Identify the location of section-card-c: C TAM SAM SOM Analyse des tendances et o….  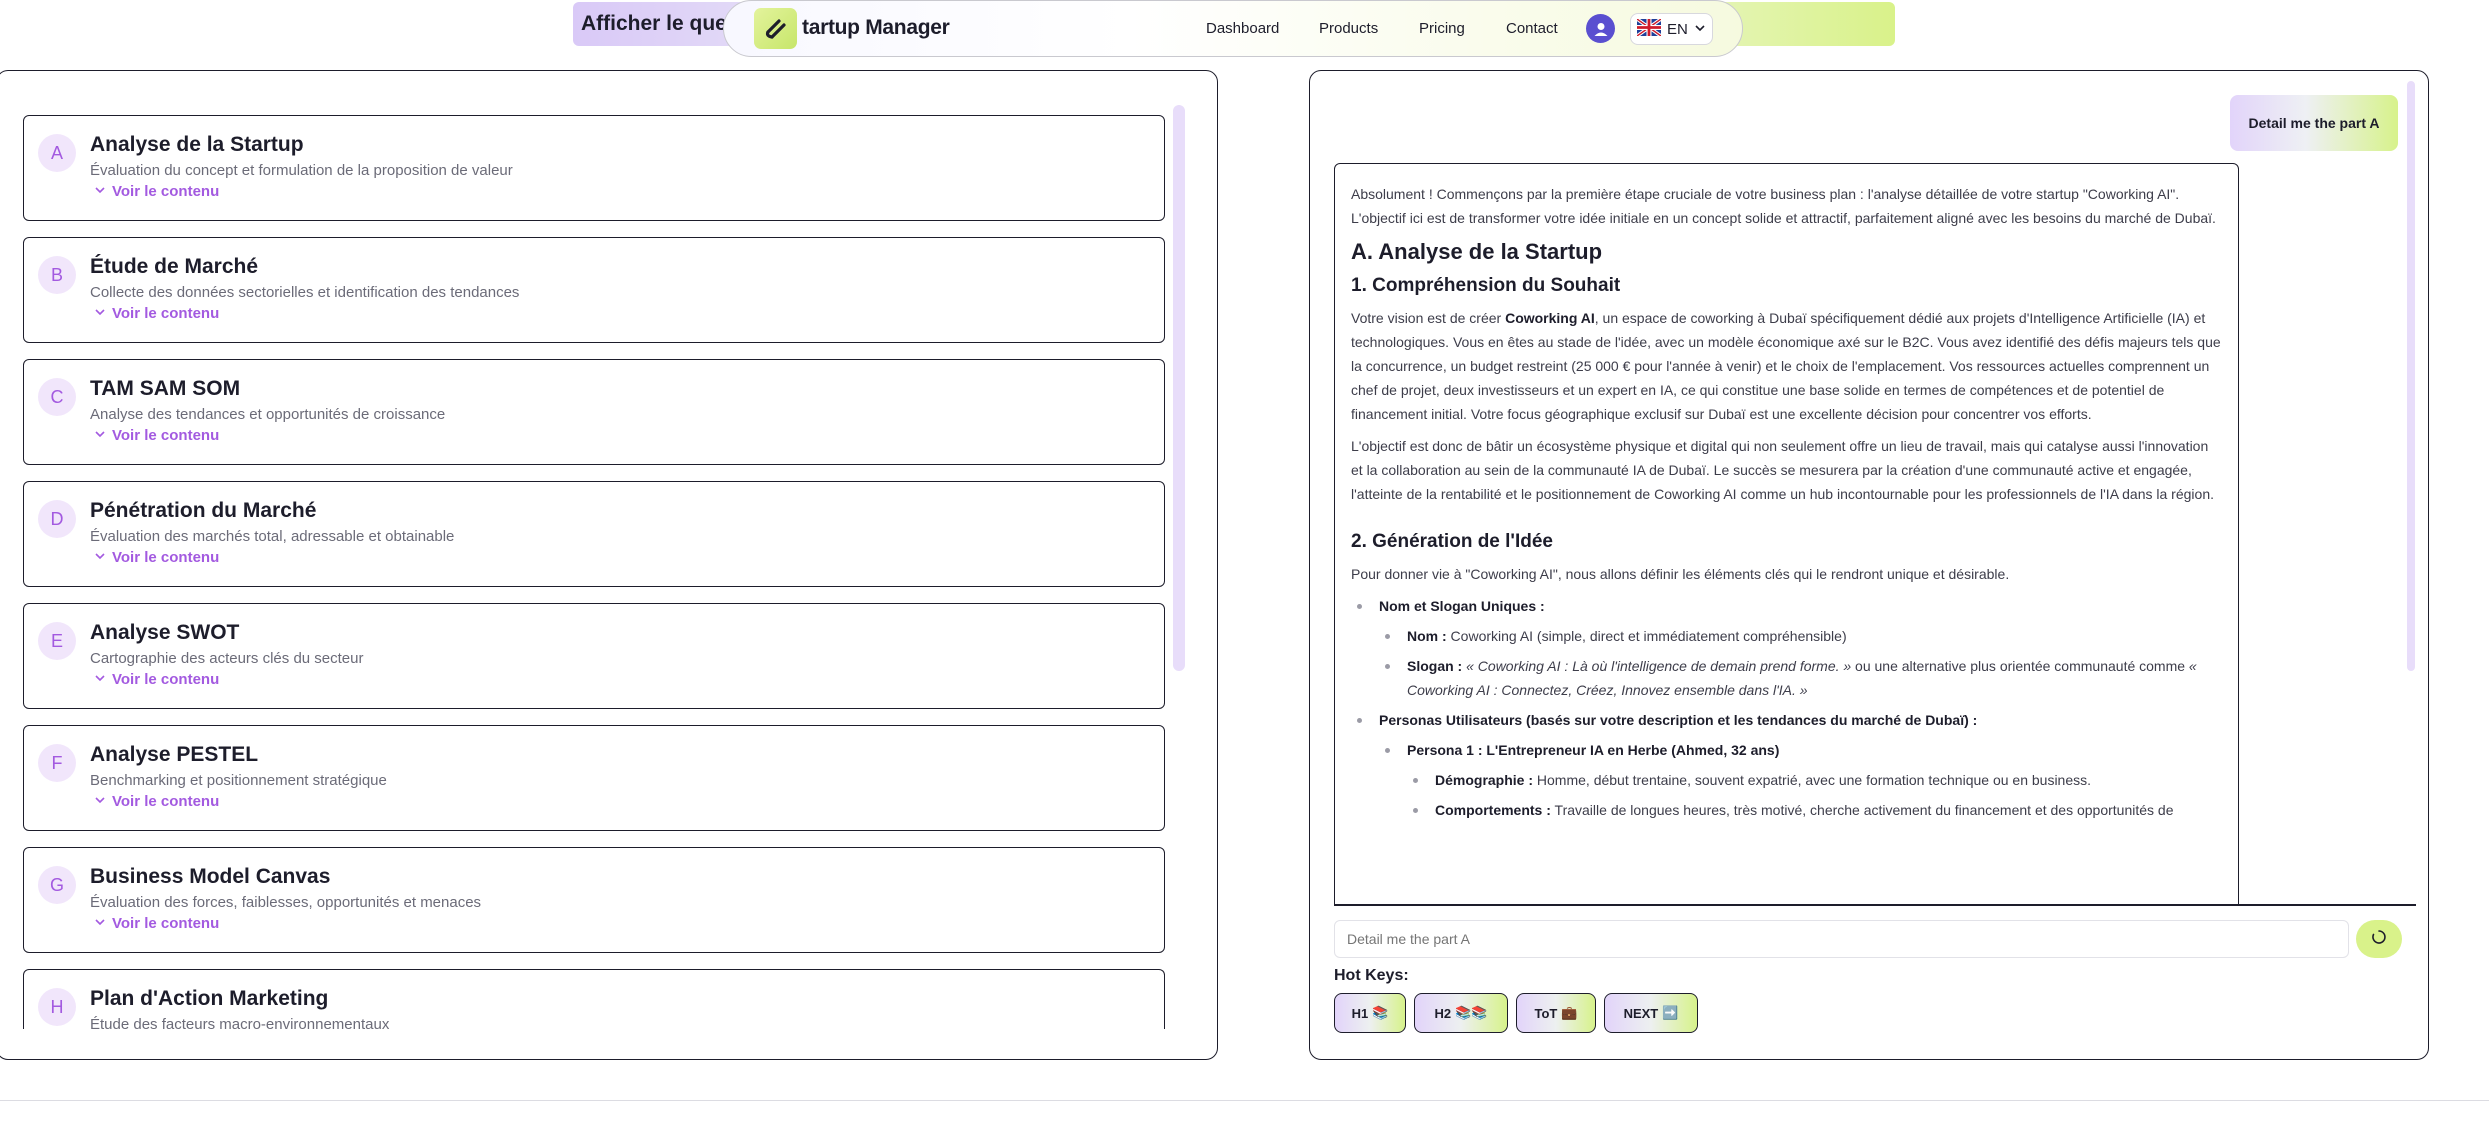
(594, 412).